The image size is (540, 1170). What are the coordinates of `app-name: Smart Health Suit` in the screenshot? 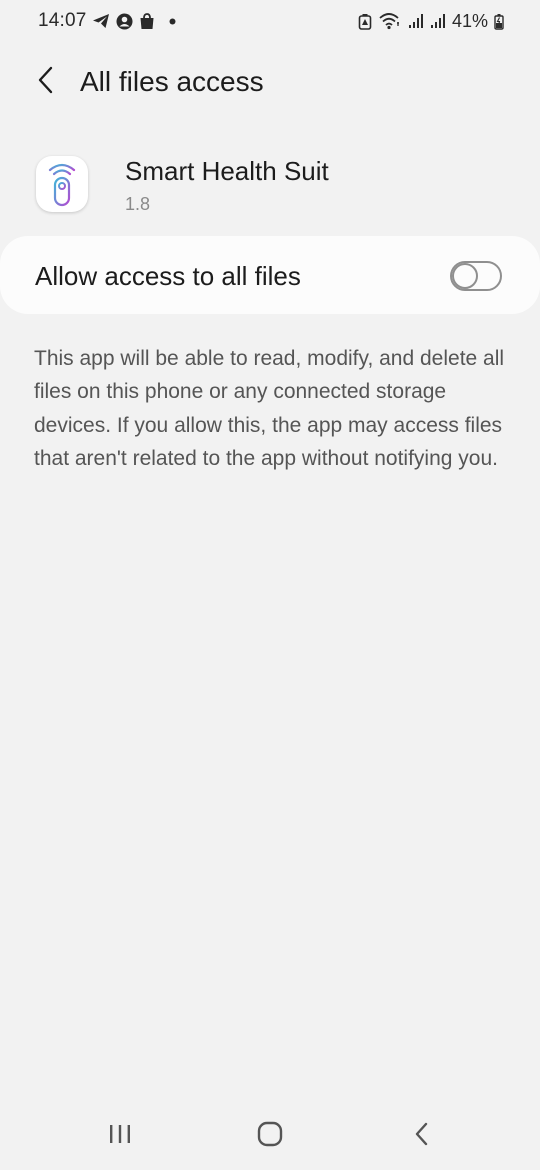 It's located at (227, 171).